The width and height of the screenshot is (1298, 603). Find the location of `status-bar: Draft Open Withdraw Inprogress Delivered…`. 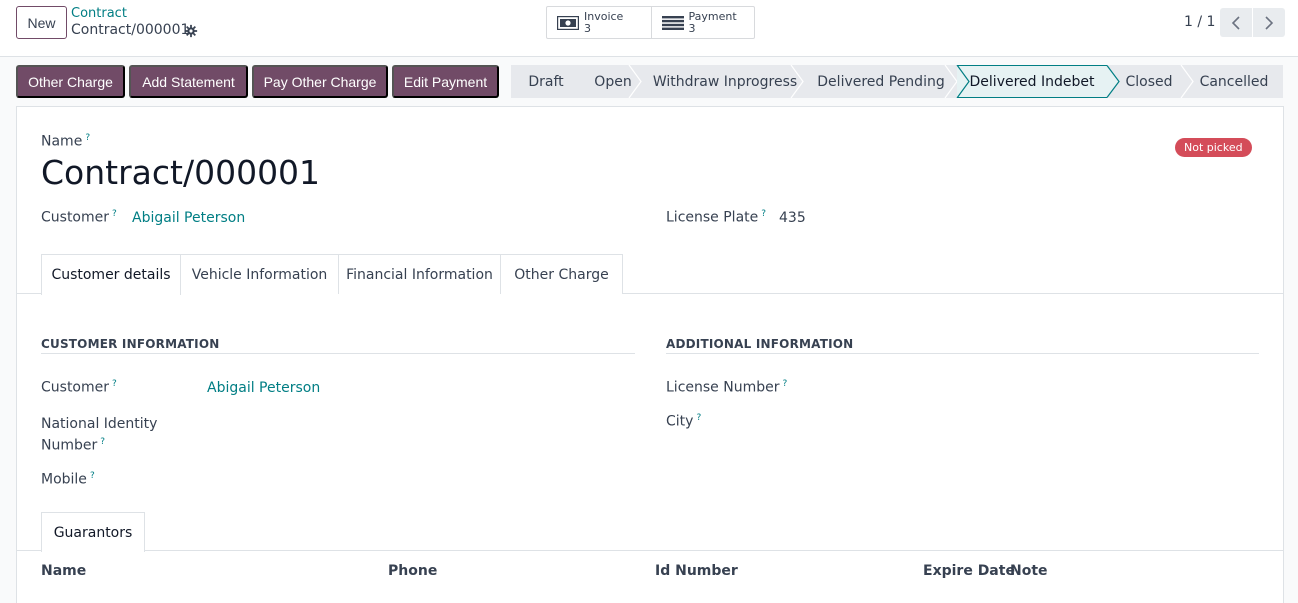

status-bar: Draft Open Withdraw Inprogress Delivered… is located at coordinates (897, 81).